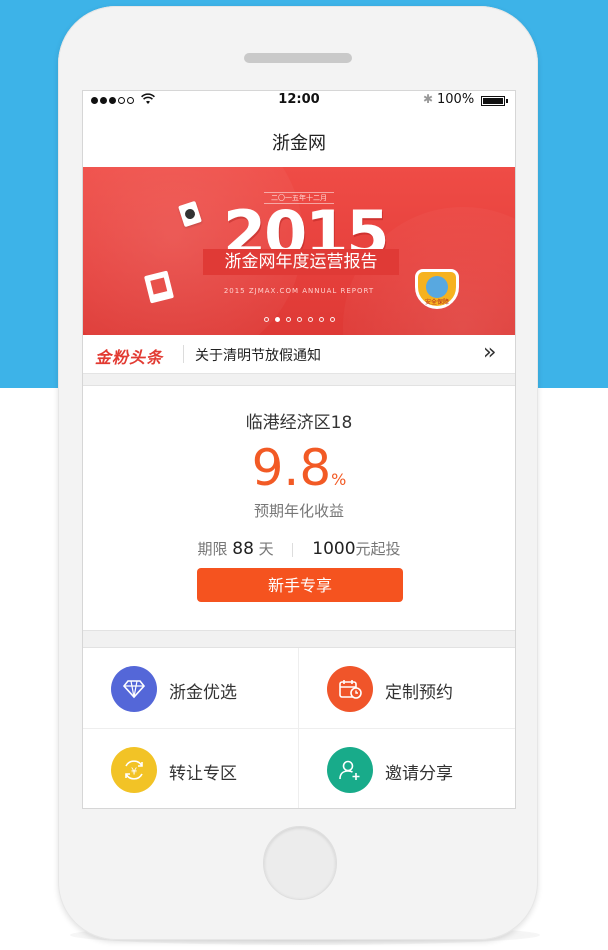 The height and width of the screenshot is (950, 608). I want to click on diamond-icon, so click(134, 689).